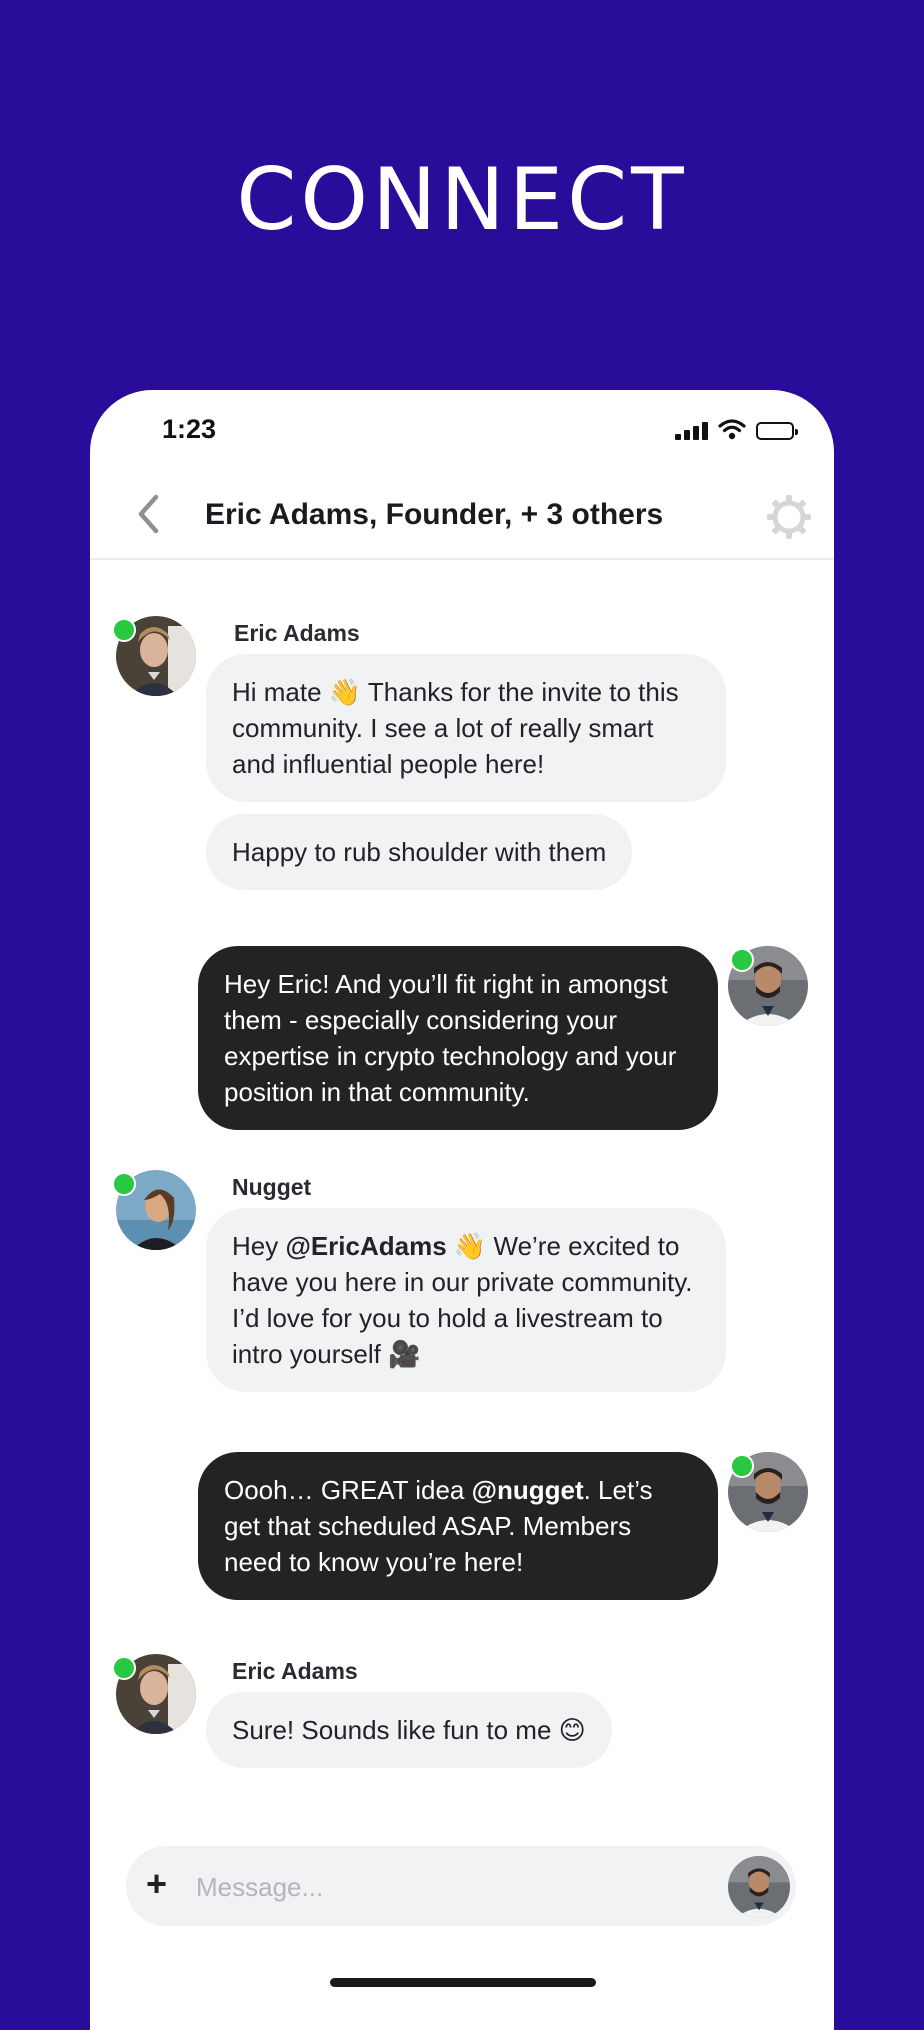 Image resolution: width=924 pixels, height=2030 pixels. Describe the element at coordinates (409, 1730) in the screenshot. I see `message-bubble-incoming: Sure! Sounds like fun to me 😊` at that location.